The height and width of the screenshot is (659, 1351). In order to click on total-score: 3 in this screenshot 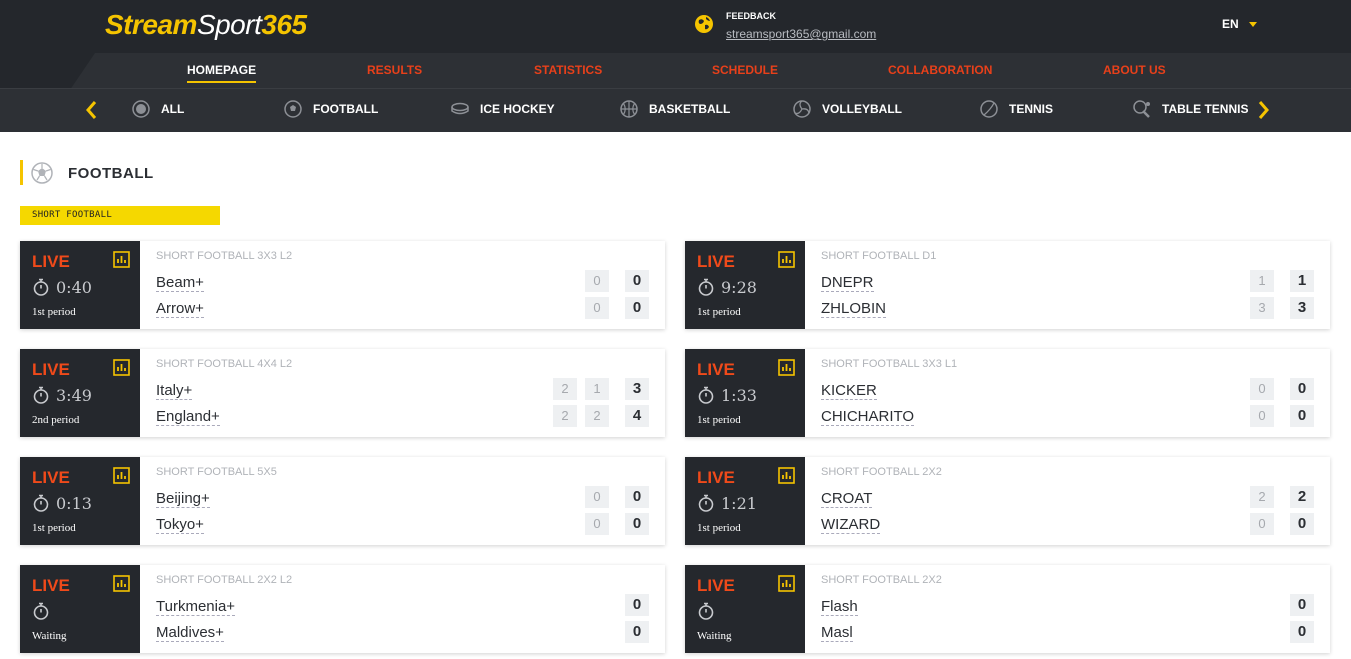, I will do `click(637, 389)`.